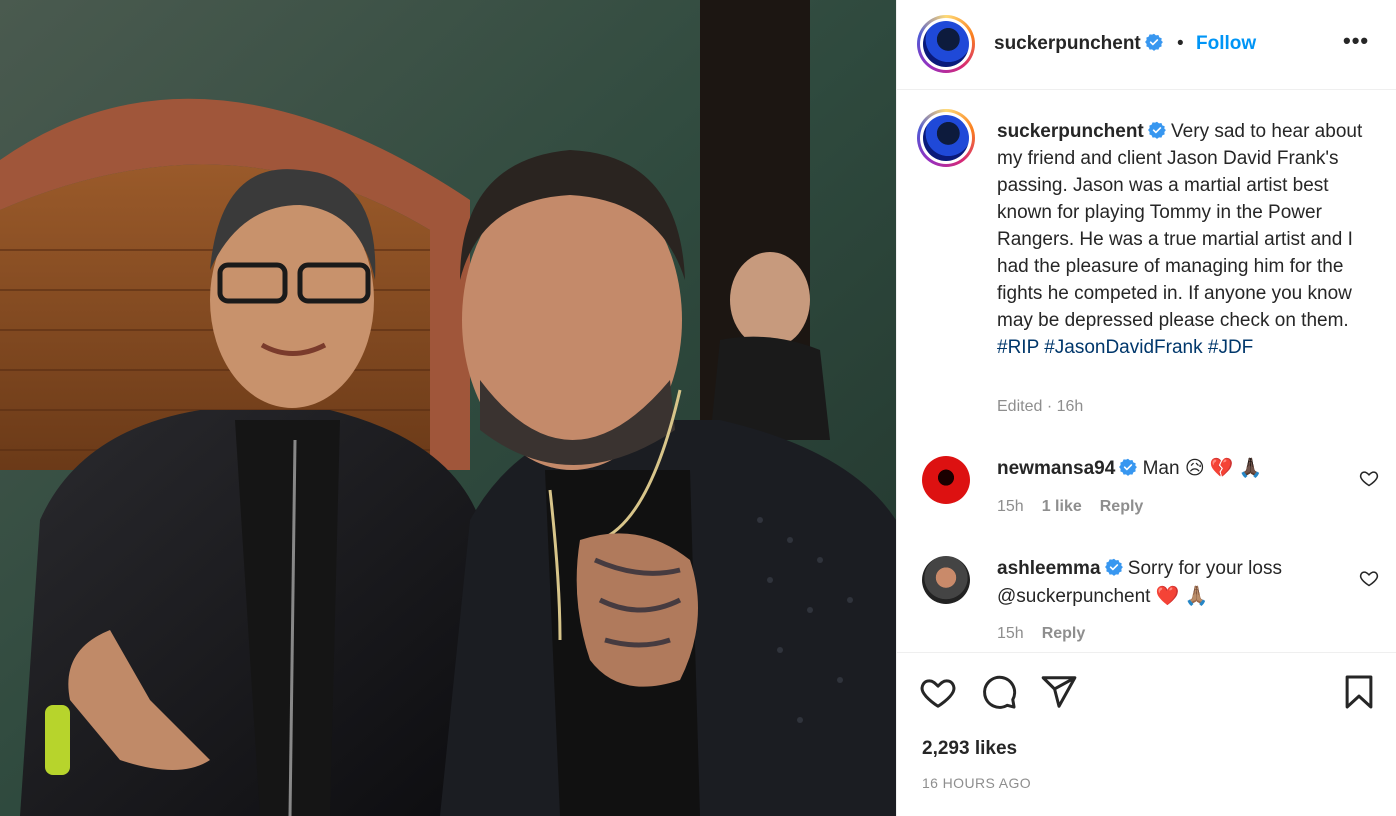  Describe the element at coordinates (946, 44) in the screenshot. I see `author-avatar` at that location.